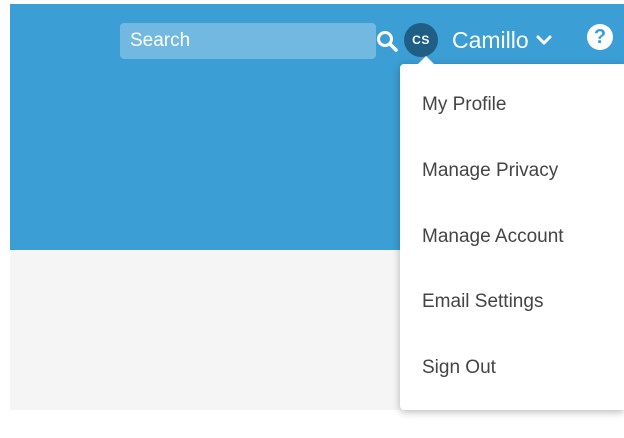 Image resolution: width=624 pixels, height=438 pixels. Describe the element at coordinates (493, 237) in the screenshot. I see `menu-item-manage-account: Manage Account` at that location.